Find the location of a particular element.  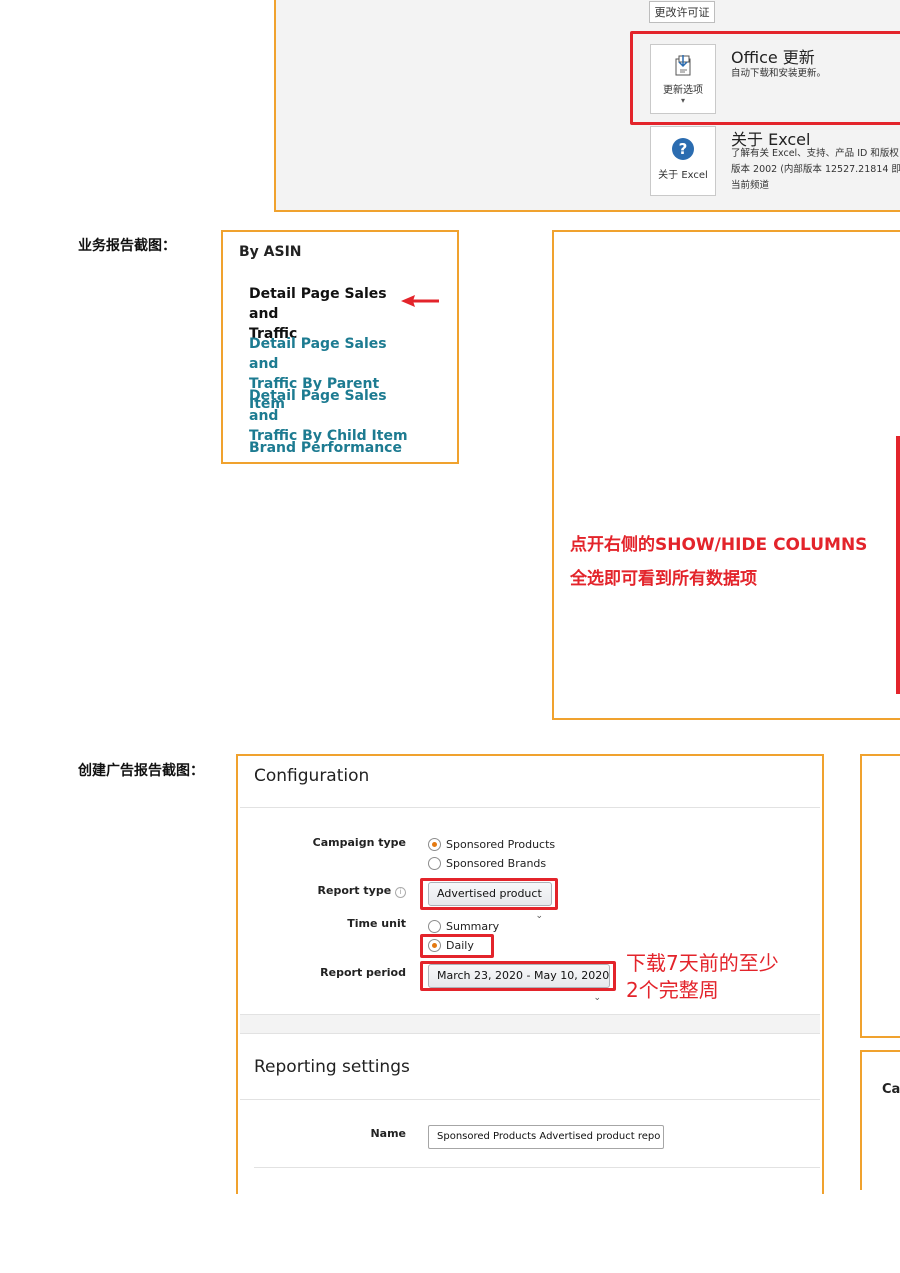

about-excel-desc-2: 版本 2002 (内部版本 12527.21814 即点 is located at coordinates (815, 169).